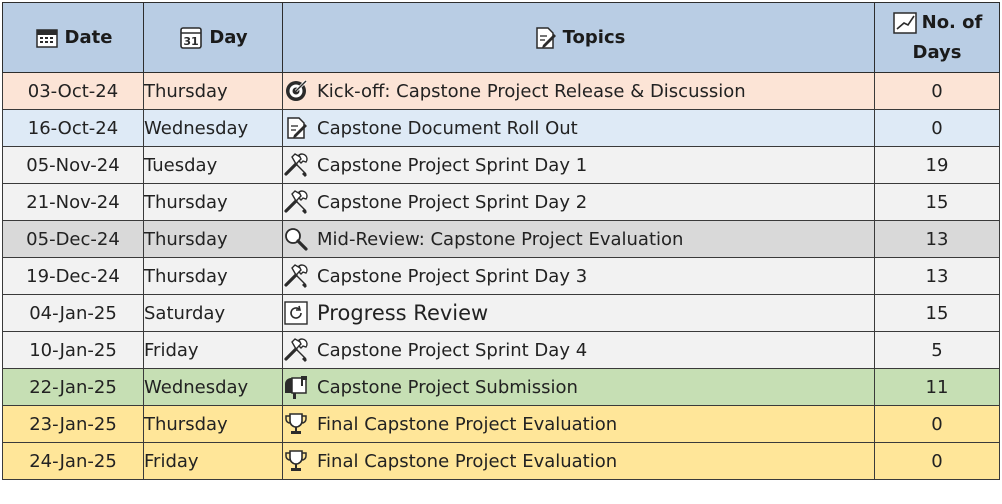 This screenshot has height=504, width=1002. What do you see at coordinates (297, 387) in the screenshot?
I see `mailbox-icon` at bounding box center [297, 387].